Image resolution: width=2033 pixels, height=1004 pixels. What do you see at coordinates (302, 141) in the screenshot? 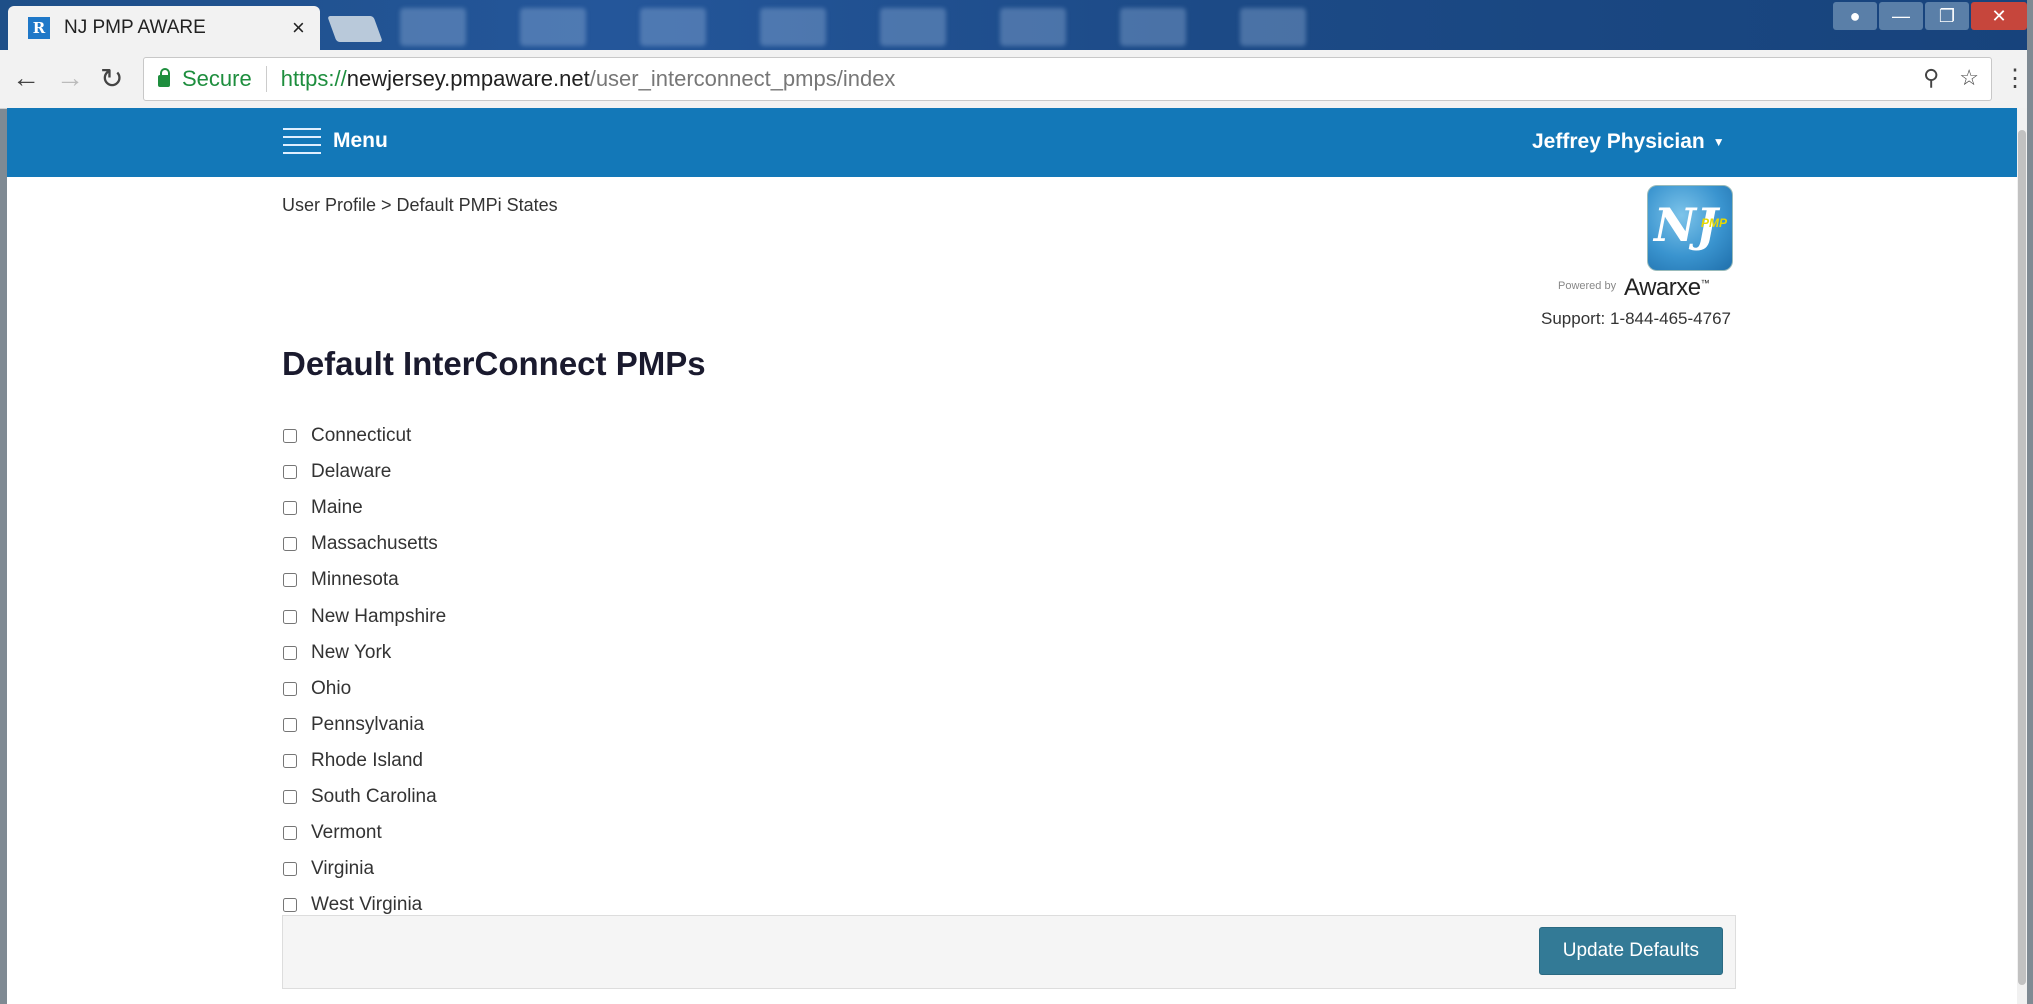
I see `hamburger-icon` at bounding box center [302, 141].